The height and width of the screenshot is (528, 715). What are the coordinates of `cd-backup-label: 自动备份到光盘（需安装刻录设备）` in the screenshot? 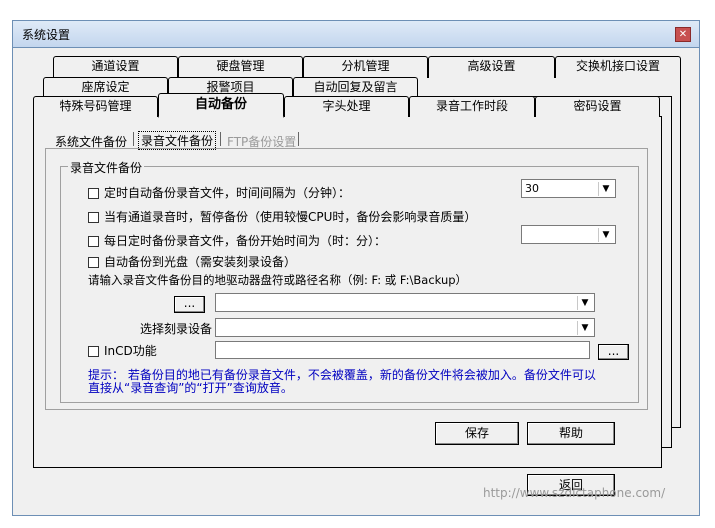 It's located at (200, 262).